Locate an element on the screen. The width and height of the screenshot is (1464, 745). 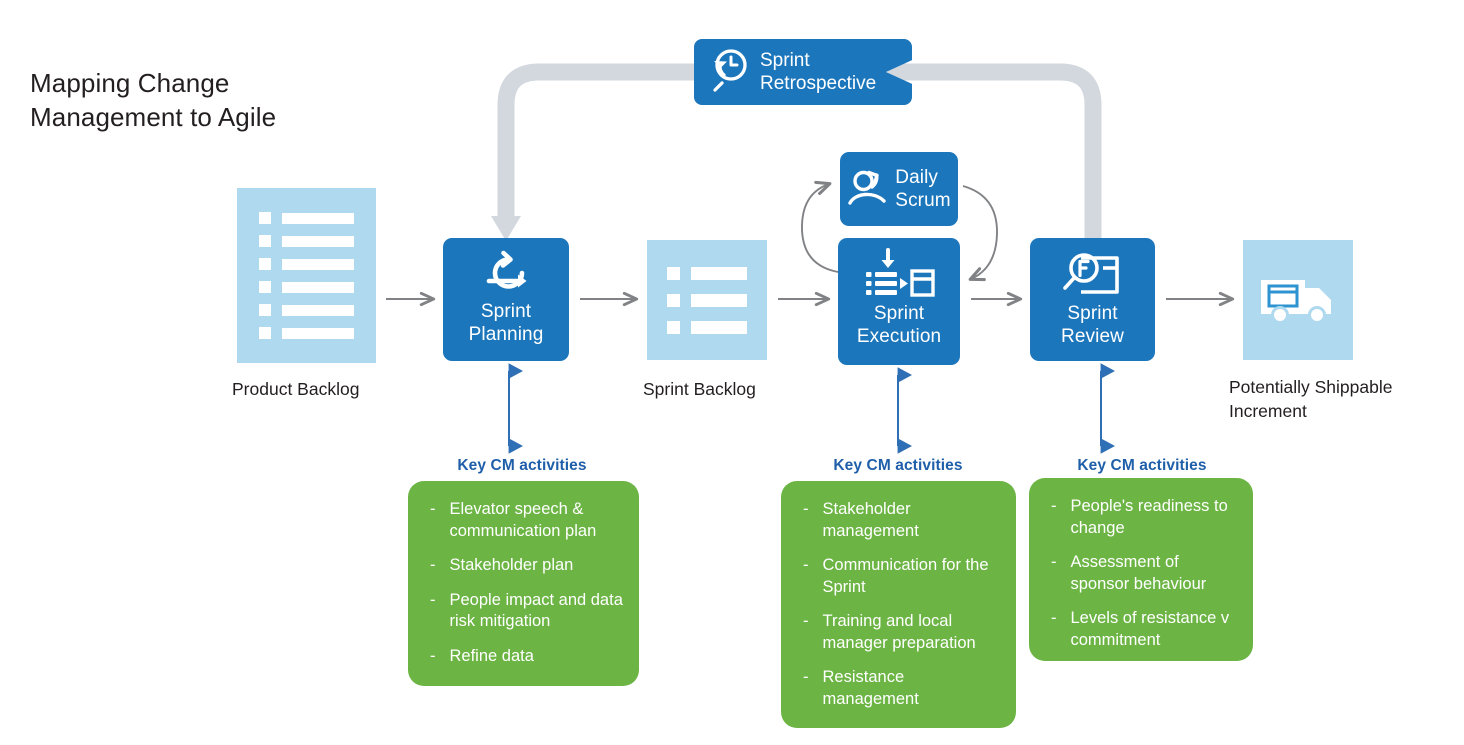
sprint-review-label: Sprint Review is located at coordinates (1092, 325).